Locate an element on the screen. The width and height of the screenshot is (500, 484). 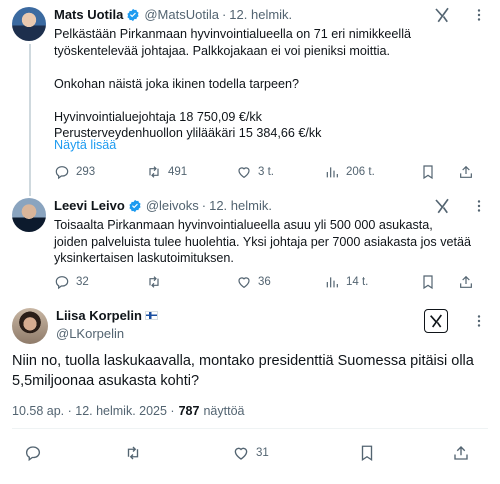
like-count: 3 t. is located at coordinates (266, 172).